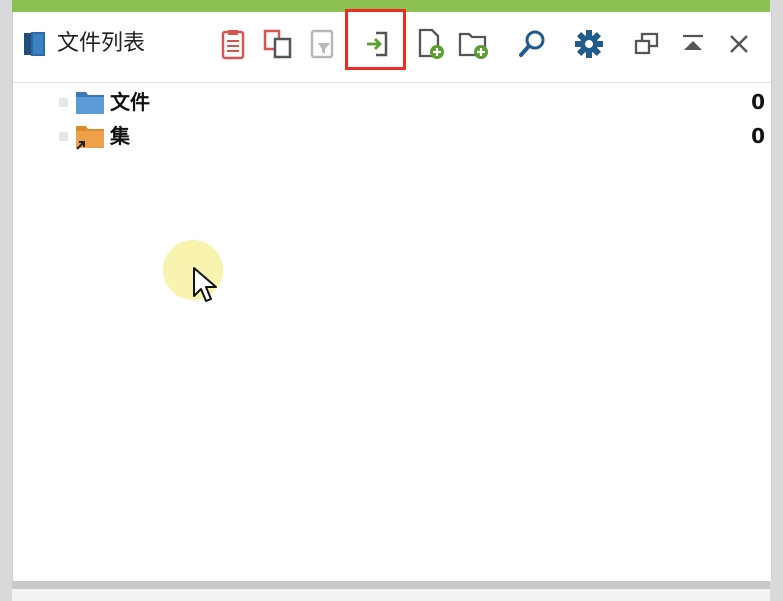 The image size is (783, 601). What do you see at coordinates (392, 103) in the screenshot?
I see `tree-row: 文件 0` at bounding box center [392, 103].